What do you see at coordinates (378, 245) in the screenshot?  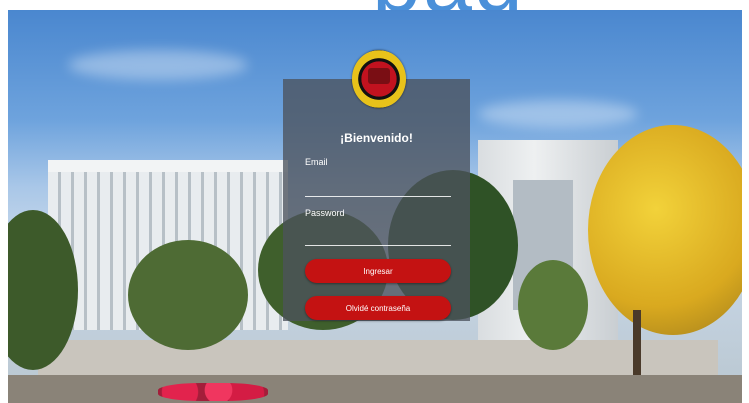 I see `password-field` at bounding box center [378, 245].